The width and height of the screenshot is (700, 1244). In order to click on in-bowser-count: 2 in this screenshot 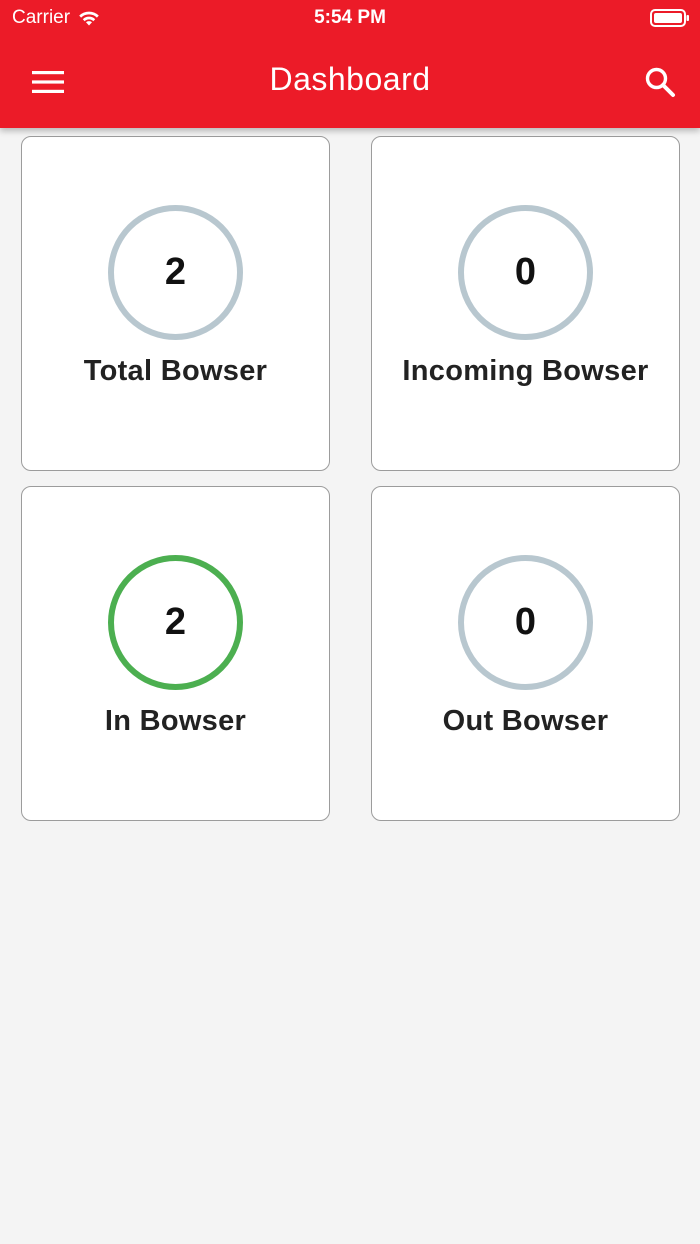, I will do `click(175, 622)`.